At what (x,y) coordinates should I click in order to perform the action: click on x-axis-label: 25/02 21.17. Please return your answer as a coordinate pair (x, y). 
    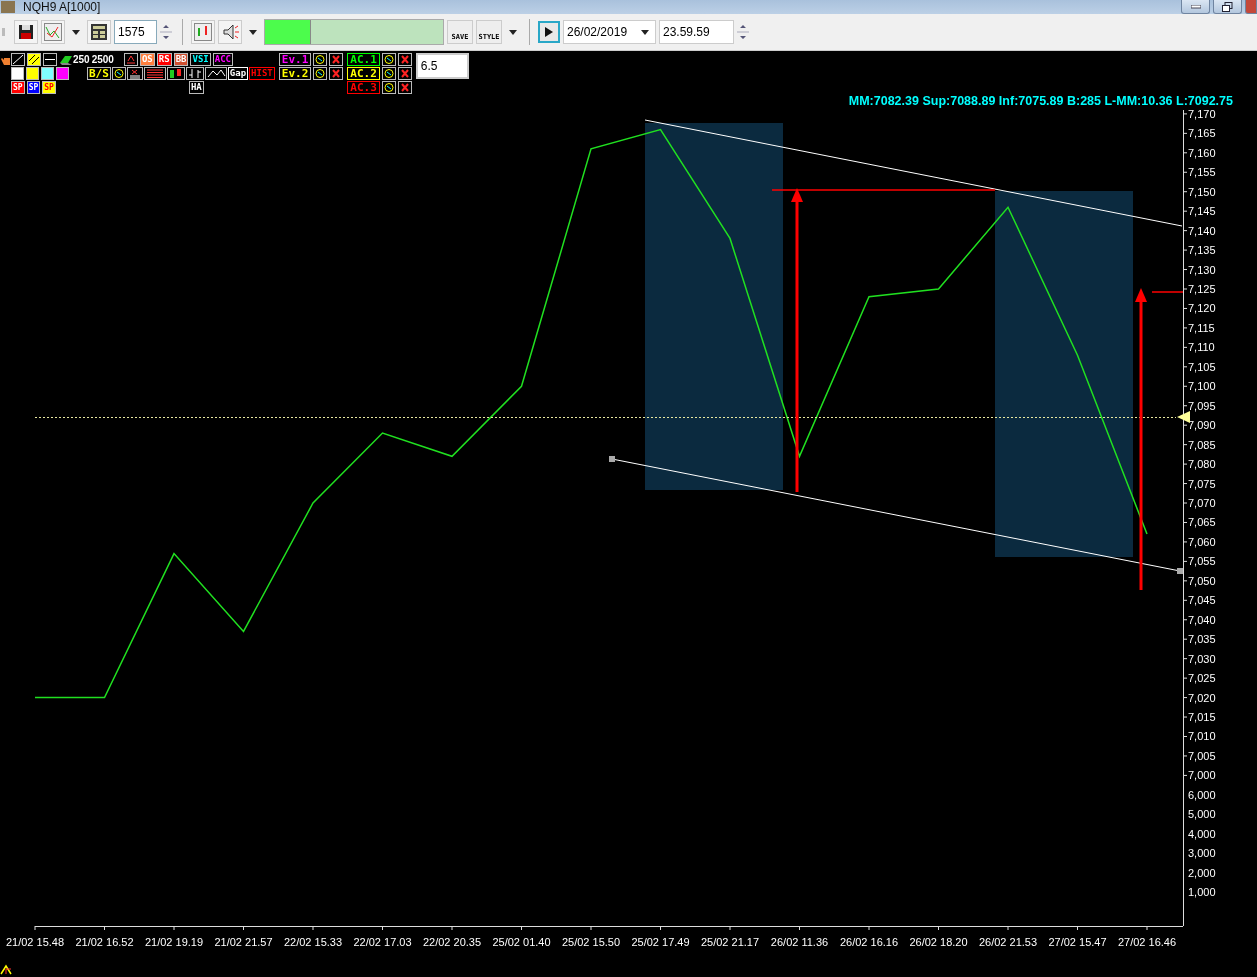
    Looking at the image, I should click on (730, 942).